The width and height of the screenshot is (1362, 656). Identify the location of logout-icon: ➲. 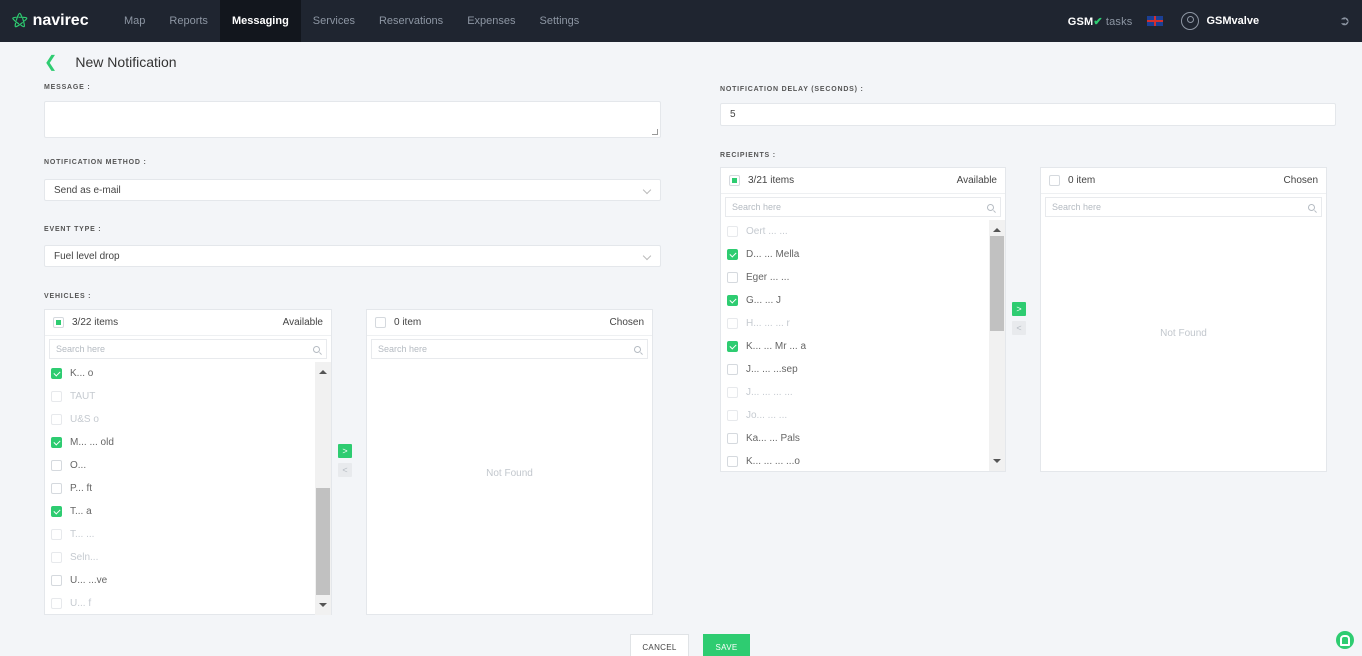
(1344, 21).